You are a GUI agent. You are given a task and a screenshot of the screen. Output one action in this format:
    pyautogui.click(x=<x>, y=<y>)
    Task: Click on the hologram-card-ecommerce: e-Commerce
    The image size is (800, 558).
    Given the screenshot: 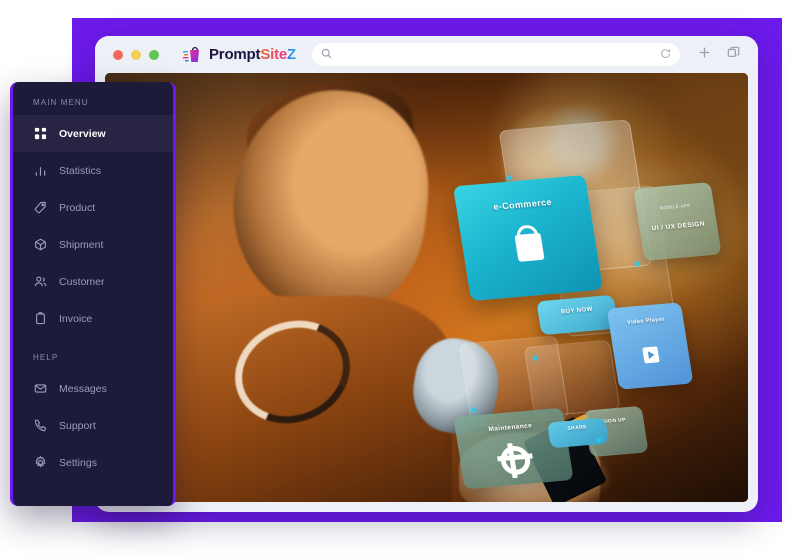 What is the action you would take?
    pyautogui.click(x=527, y=238)
    